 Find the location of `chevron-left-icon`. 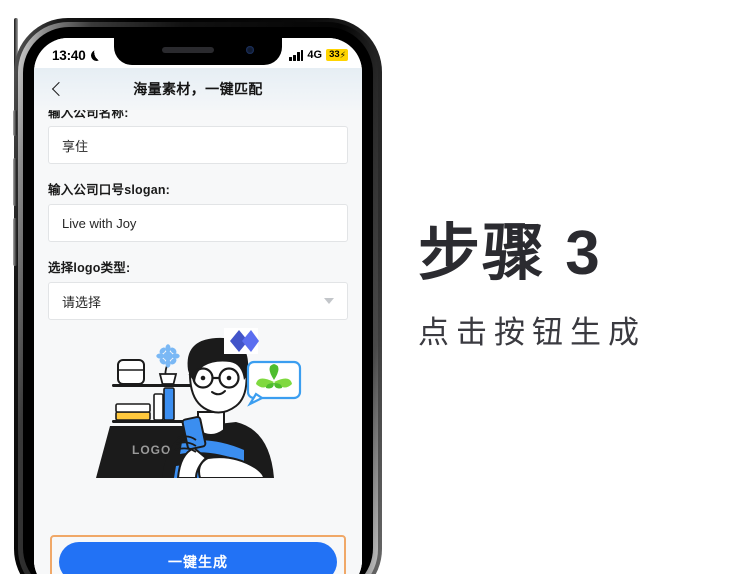

chevron-left-icon is located at coordinates (58, 89).